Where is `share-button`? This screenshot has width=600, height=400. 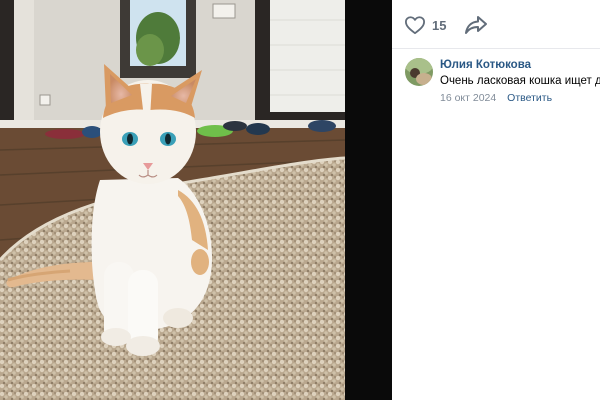 share-button is located at coordinates (476, 25).